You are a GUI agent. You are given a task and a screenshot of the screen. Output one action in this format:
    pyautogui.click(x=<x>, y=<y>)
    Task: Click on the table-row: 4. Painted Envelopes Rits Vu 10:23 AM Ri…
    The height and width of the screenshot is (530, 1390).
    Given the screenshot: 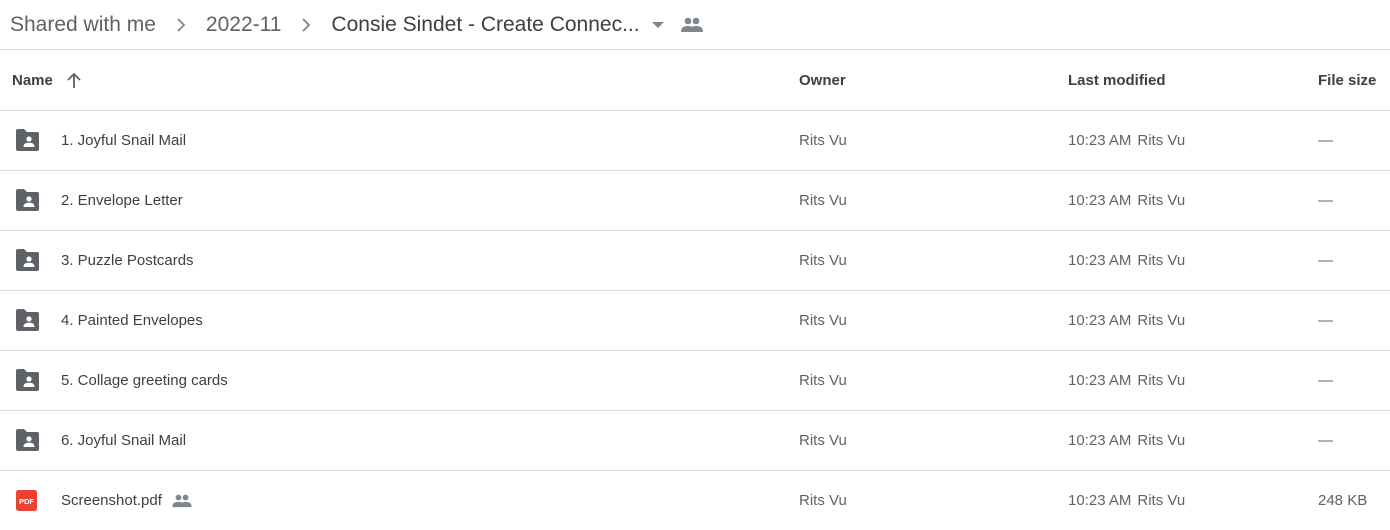 What is the action you would take?
    pyautogui.click(x=695, y=321)
    